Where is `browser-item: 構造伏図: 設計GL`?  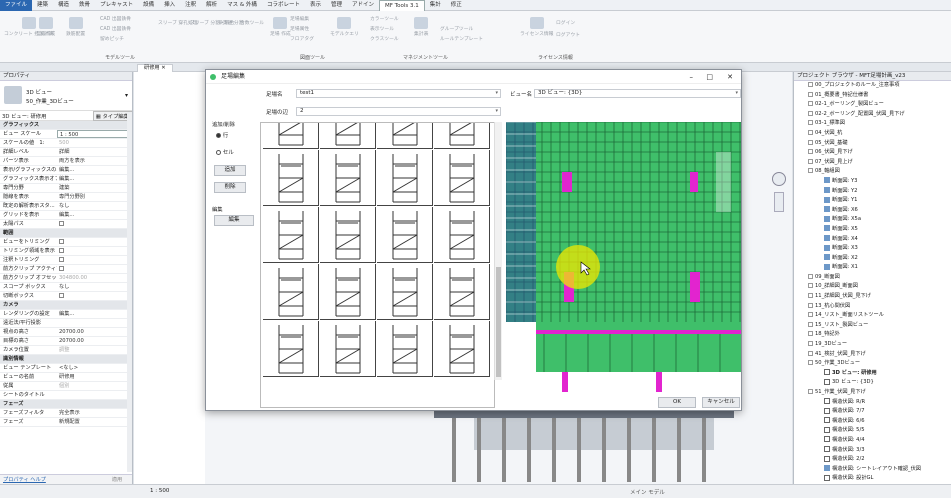
browser-item: 構造伏図: 設計GL is located at coordinates (872, 479).